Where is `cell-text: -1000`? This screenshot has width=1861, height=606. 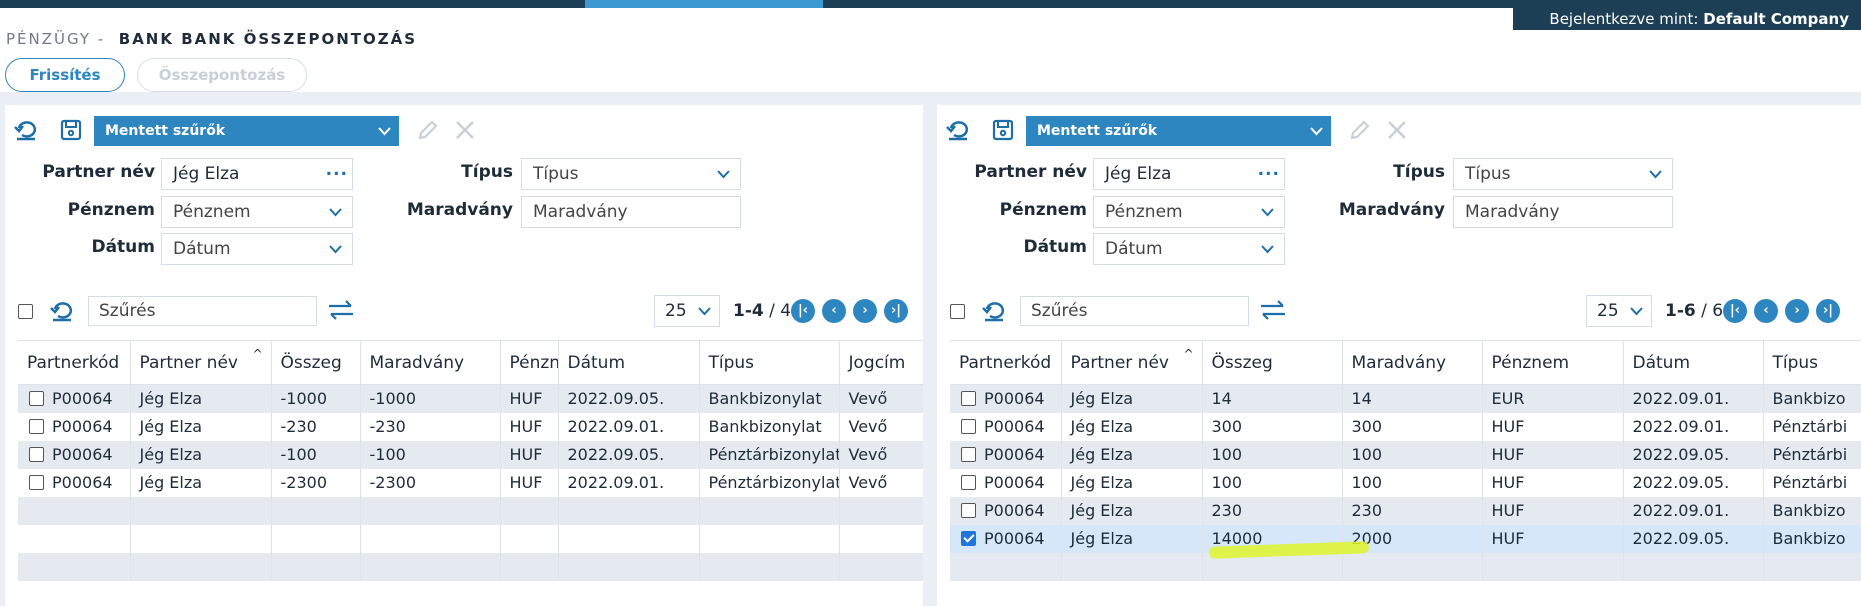 cell-text: -1000 is located at coordinates (304, 399).